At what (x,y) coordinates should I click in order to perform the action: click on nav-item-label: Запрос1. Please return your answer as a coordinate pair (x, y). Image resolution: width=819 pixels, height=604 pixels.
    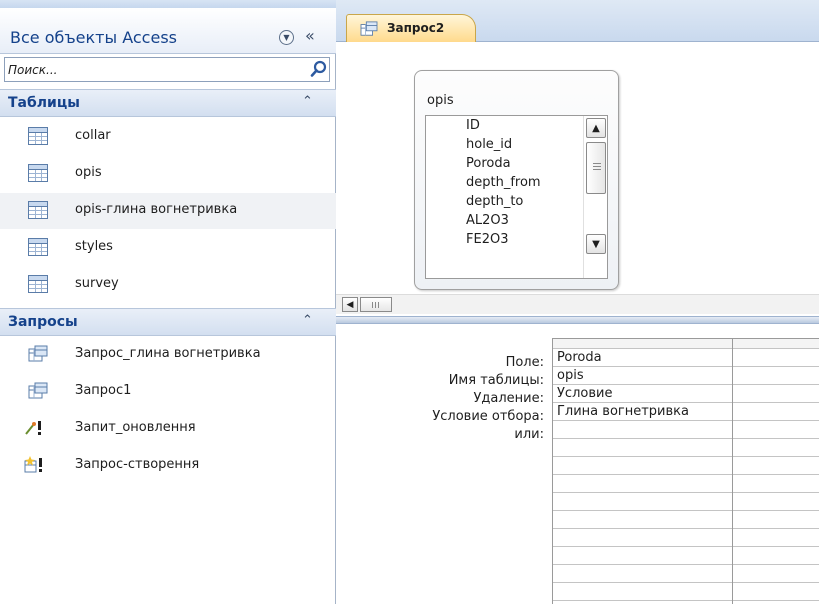
    Looking at the image, I should click on (103, 390).